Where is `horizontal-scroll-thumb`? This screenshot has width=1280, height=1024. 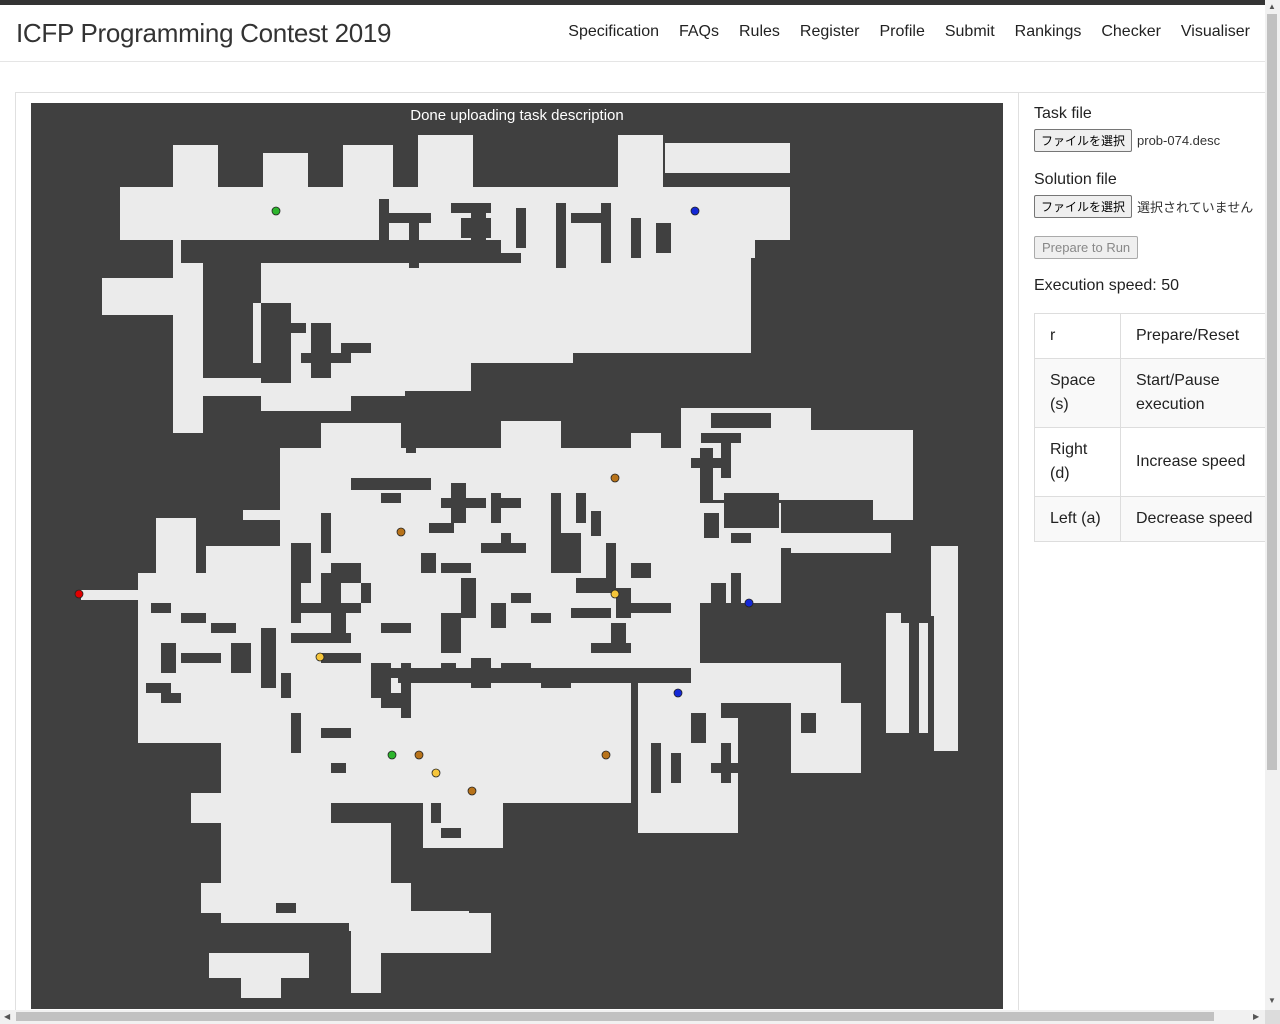 horizontal-scroll-thumb is located at coordinates (615, 1016).